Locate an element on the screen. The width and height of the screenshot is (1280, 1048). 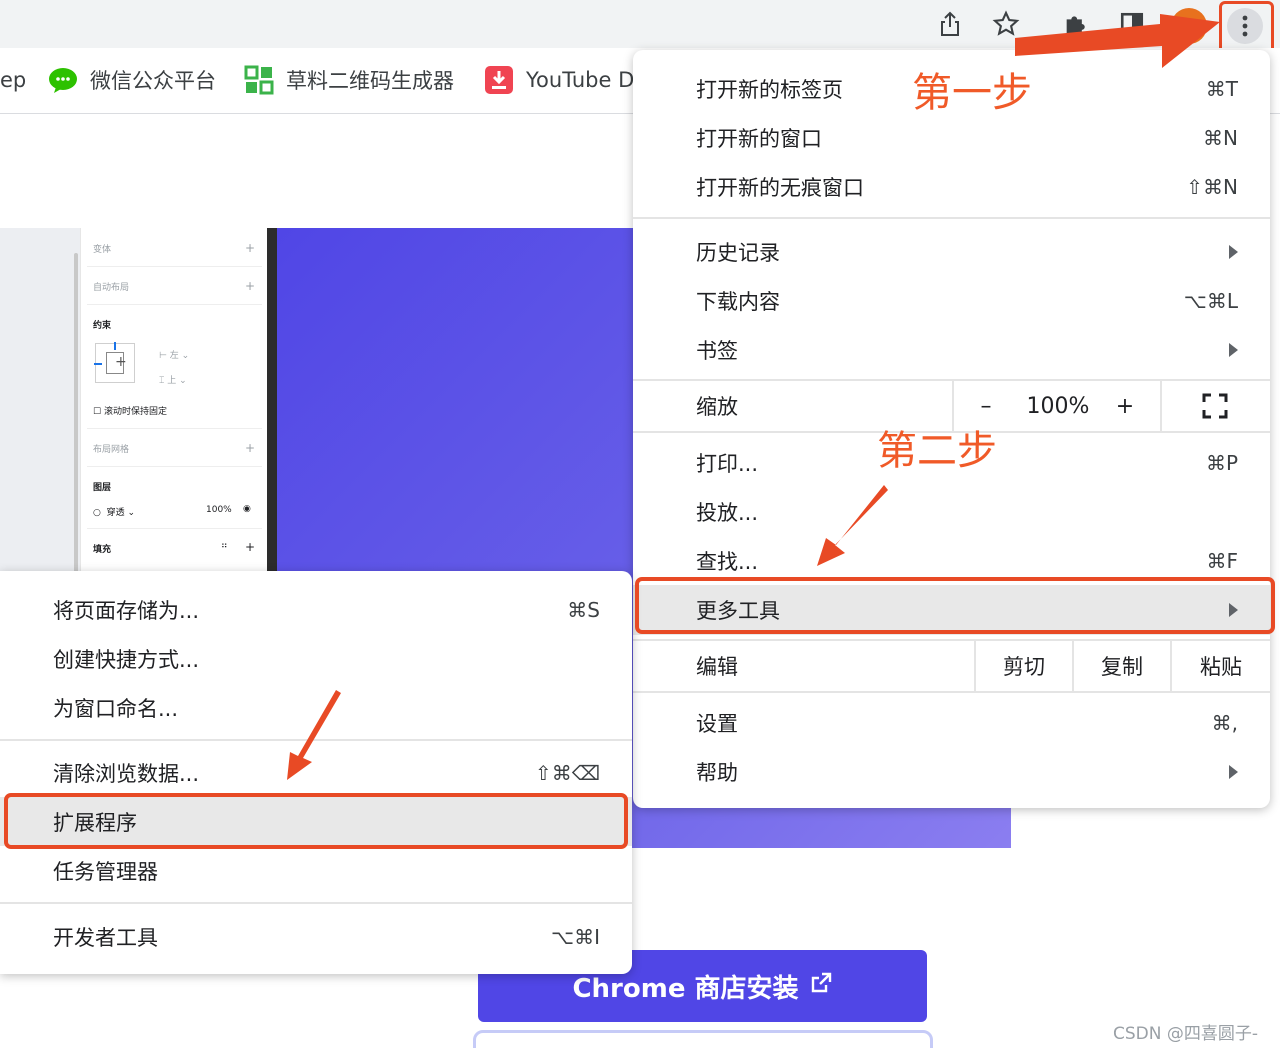
step2-arrow is located at coordinates (852, 525).